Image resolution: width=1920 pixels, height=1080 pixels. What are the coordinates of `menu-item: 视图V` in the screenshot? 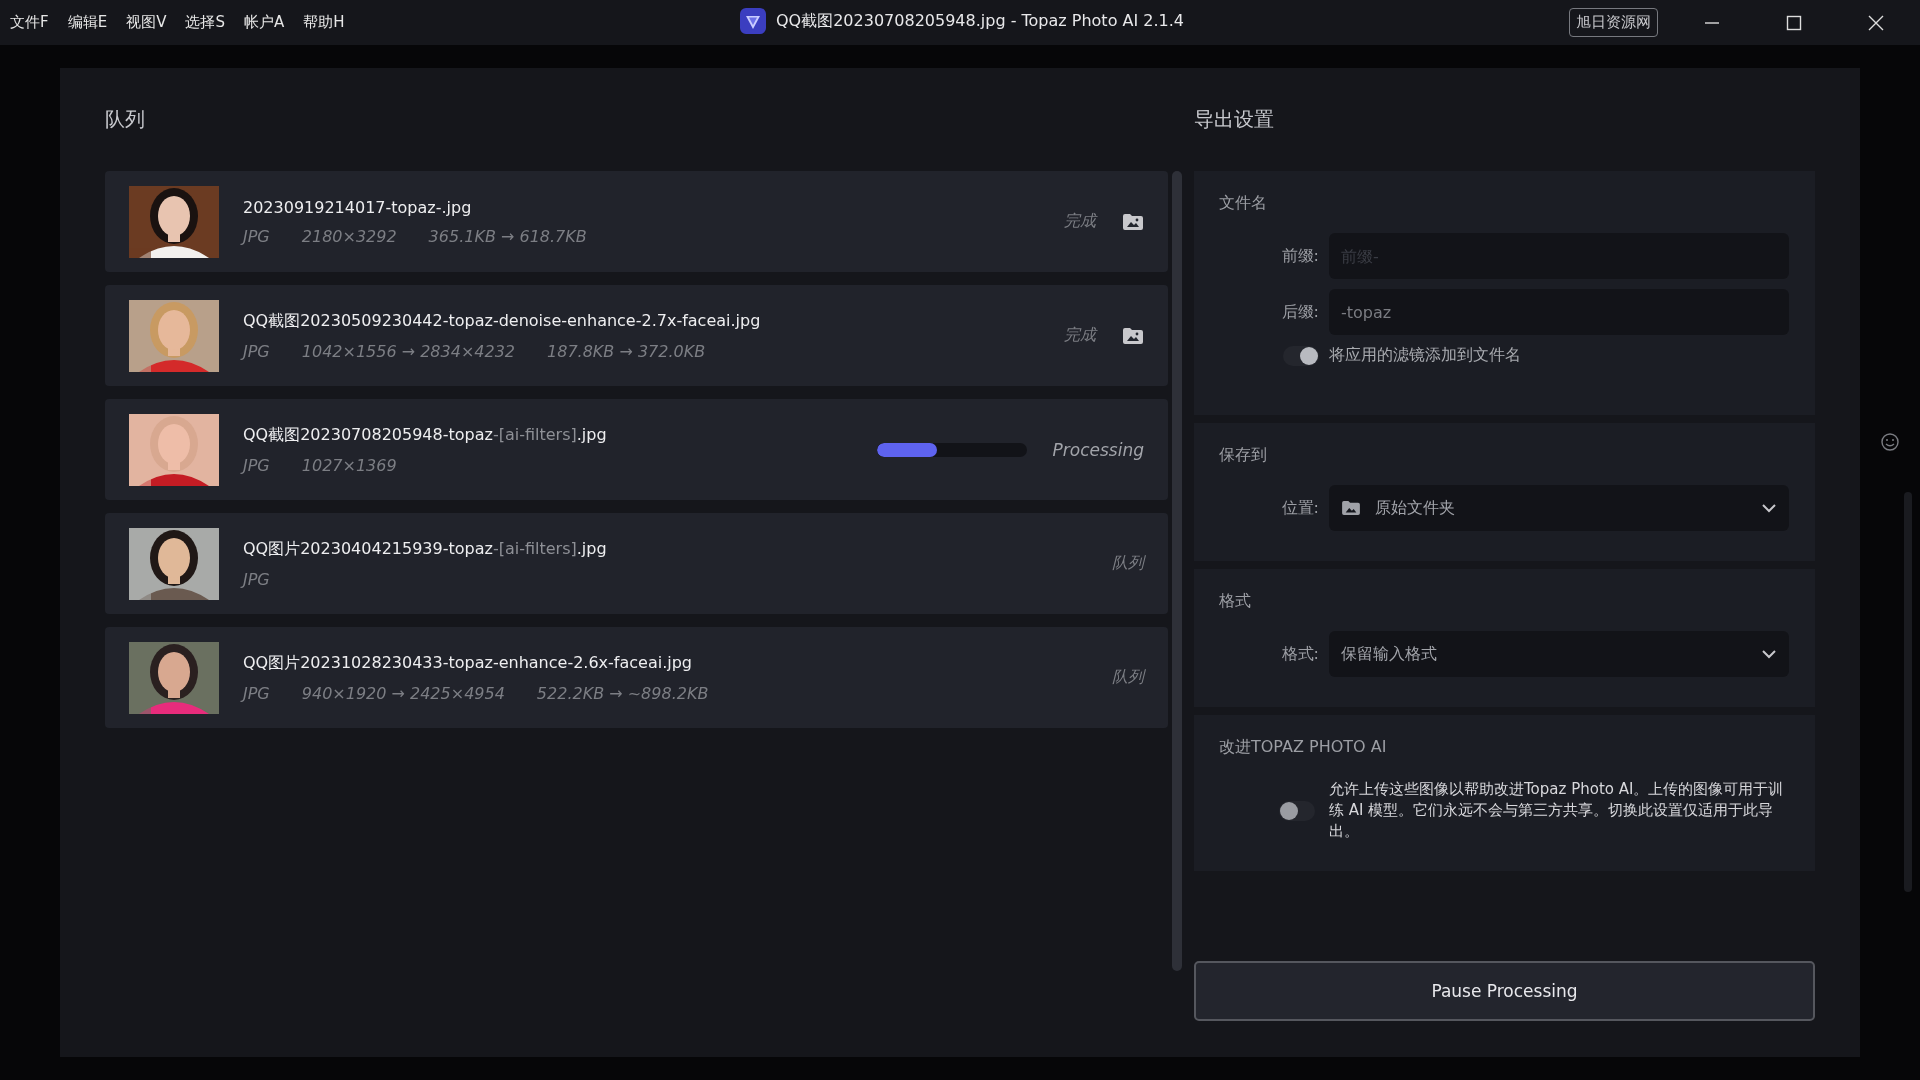 It's located at (146, 22).